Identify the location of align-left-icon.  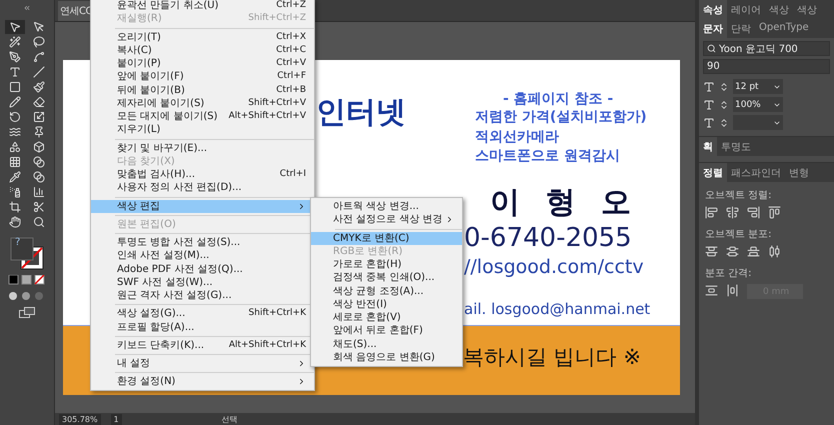
(711, 212).